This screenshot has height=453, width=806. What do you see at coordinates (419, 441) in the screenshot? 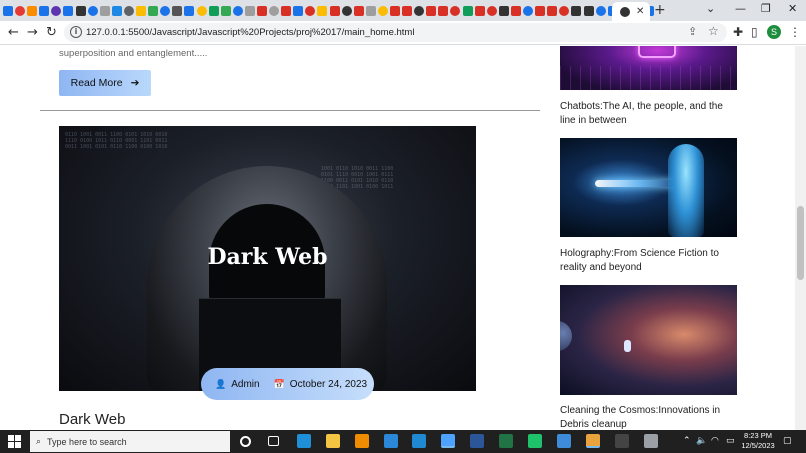
I see `vscode-icon` at bounding box center [419, 441].